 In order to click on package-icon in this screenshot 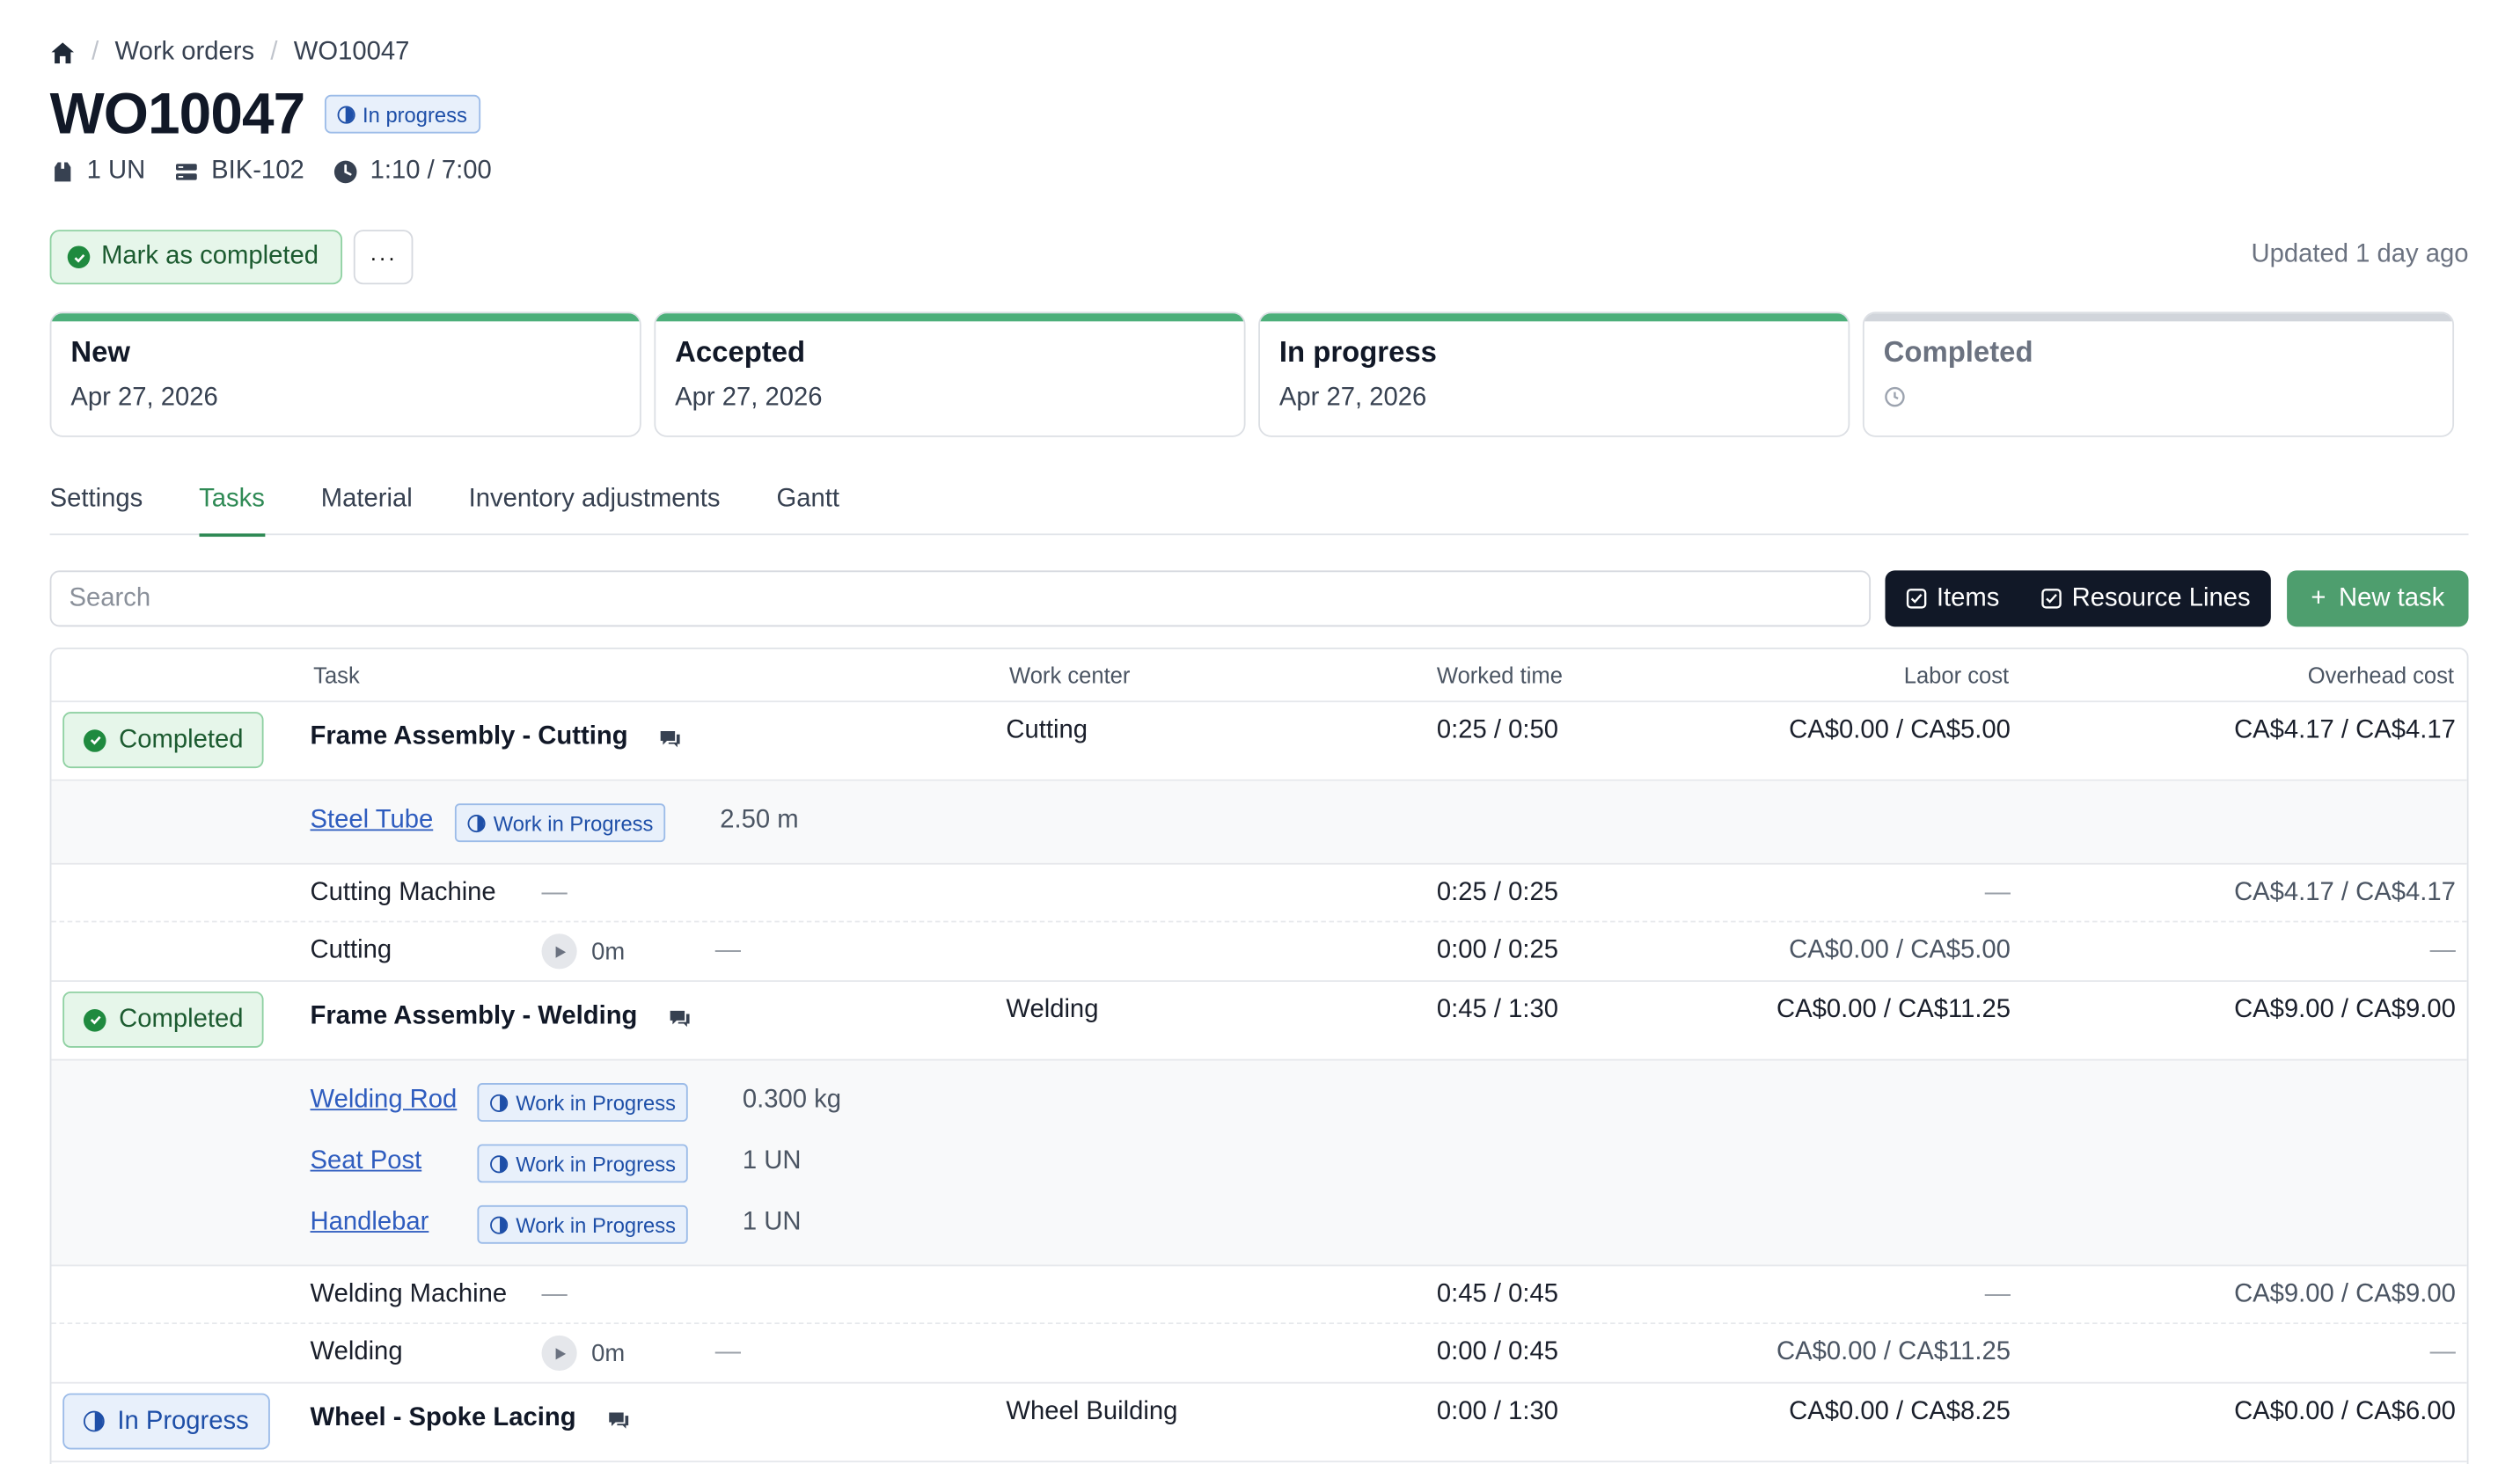, I will do `click(63, 172)`.